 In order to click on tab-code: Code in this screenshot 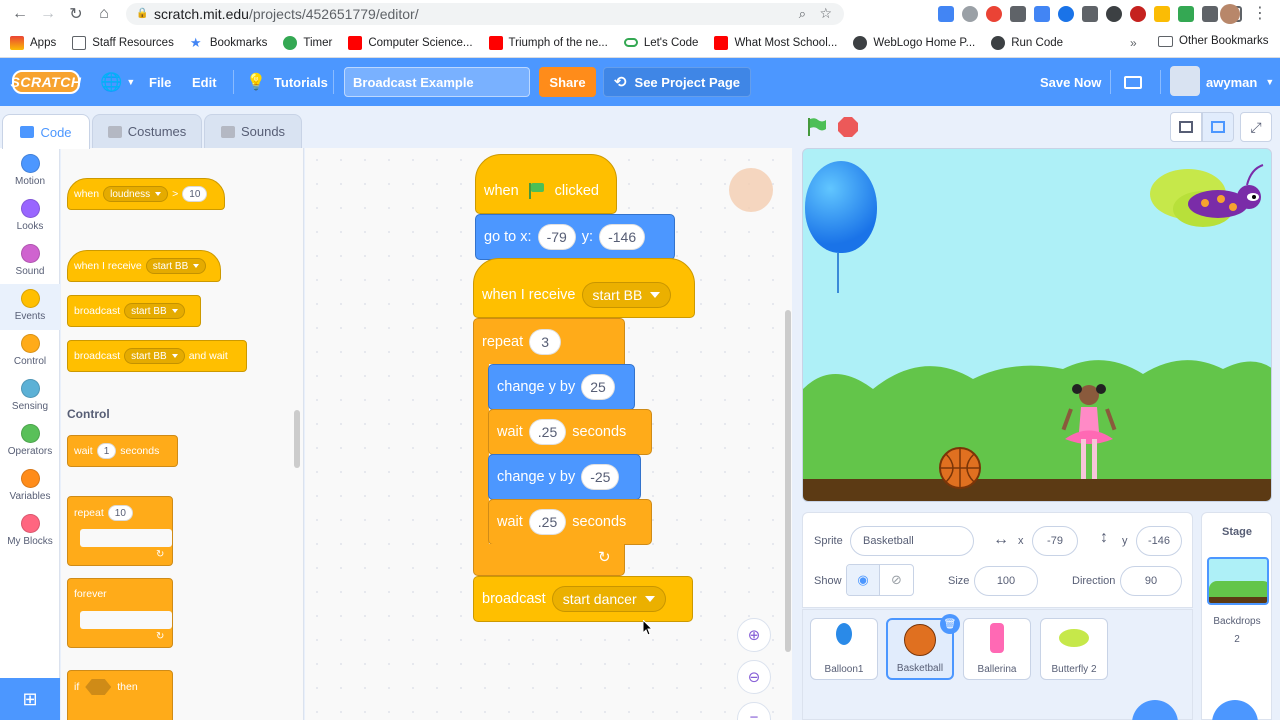, I will do `click(46, 131)`.